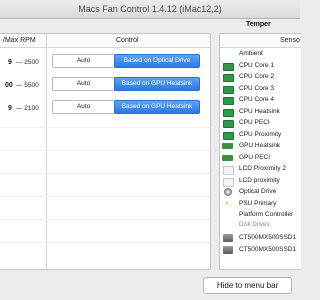  Describe the element at coordinates (127, 40) in the screenshot. I see `column-header-control: Control` at that location.